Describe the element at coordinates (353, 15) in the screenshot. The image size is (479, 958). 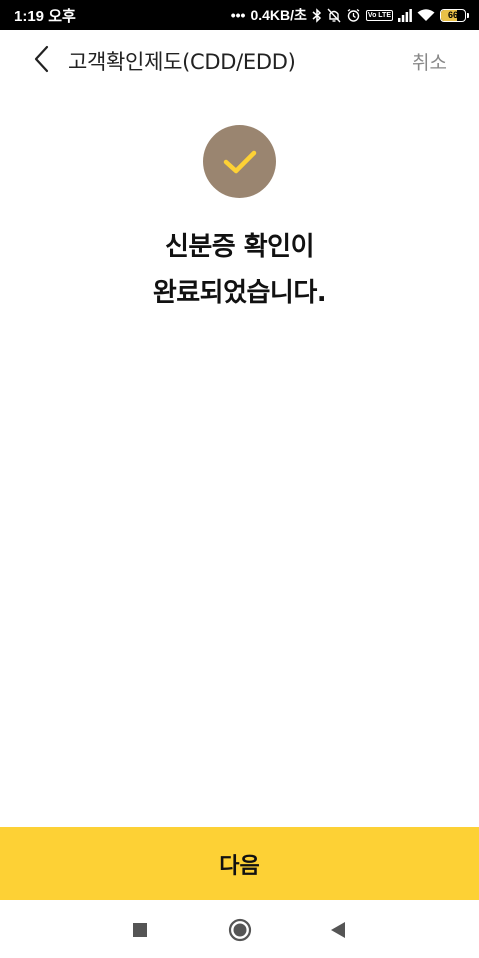
I see `alarm-icon` at that location.